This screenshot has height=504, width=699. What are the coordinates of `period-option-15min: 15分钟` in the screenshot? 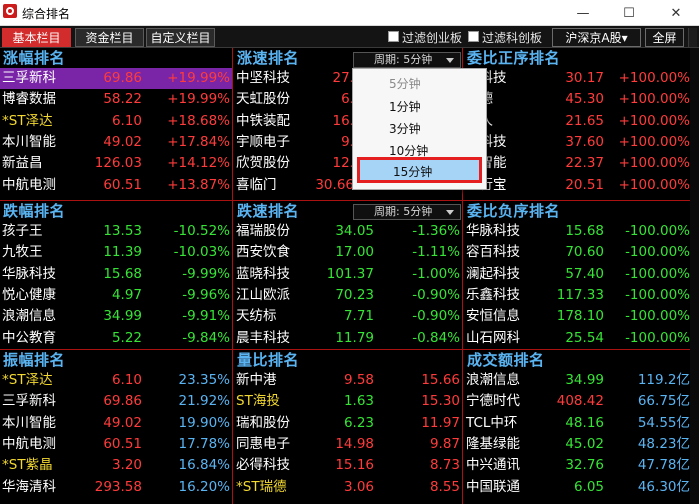 It's located at (419, 170).